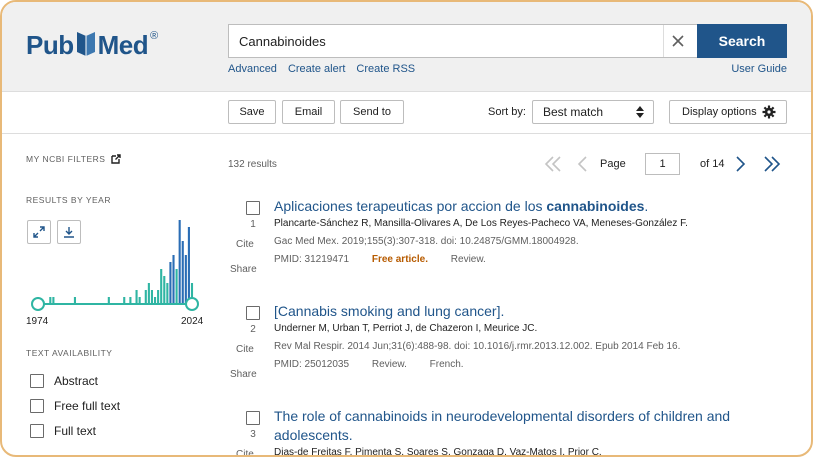  I want to click on search-box, so click(462, 41).